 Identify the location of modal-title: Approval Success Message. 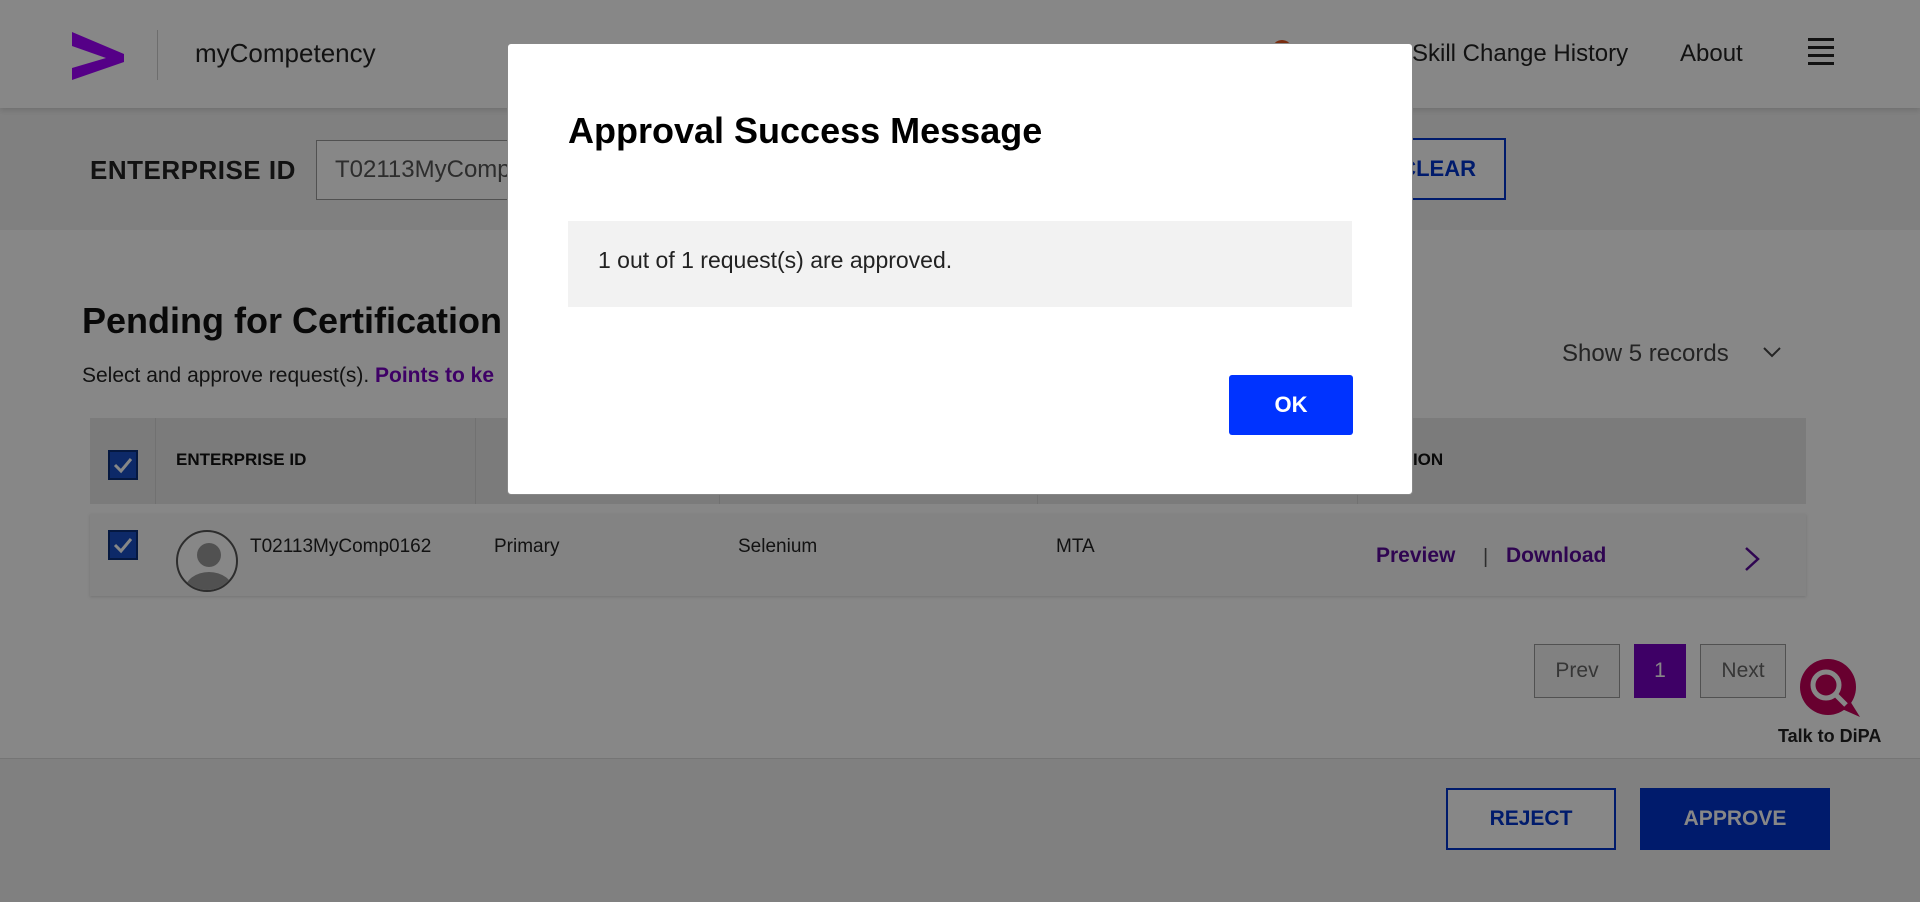
(805, 130).